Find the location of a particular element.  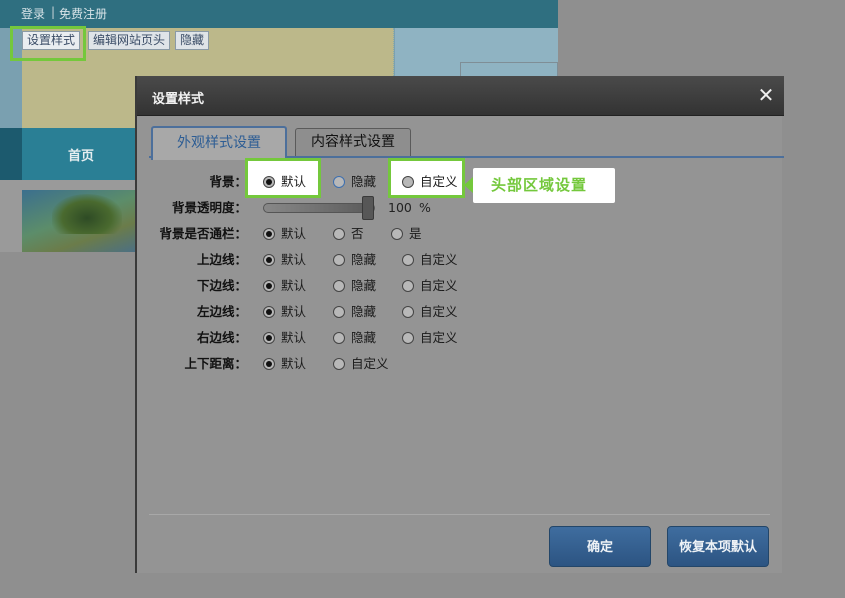

bg-option-default: 默认 is located at coordinates (284, 182).